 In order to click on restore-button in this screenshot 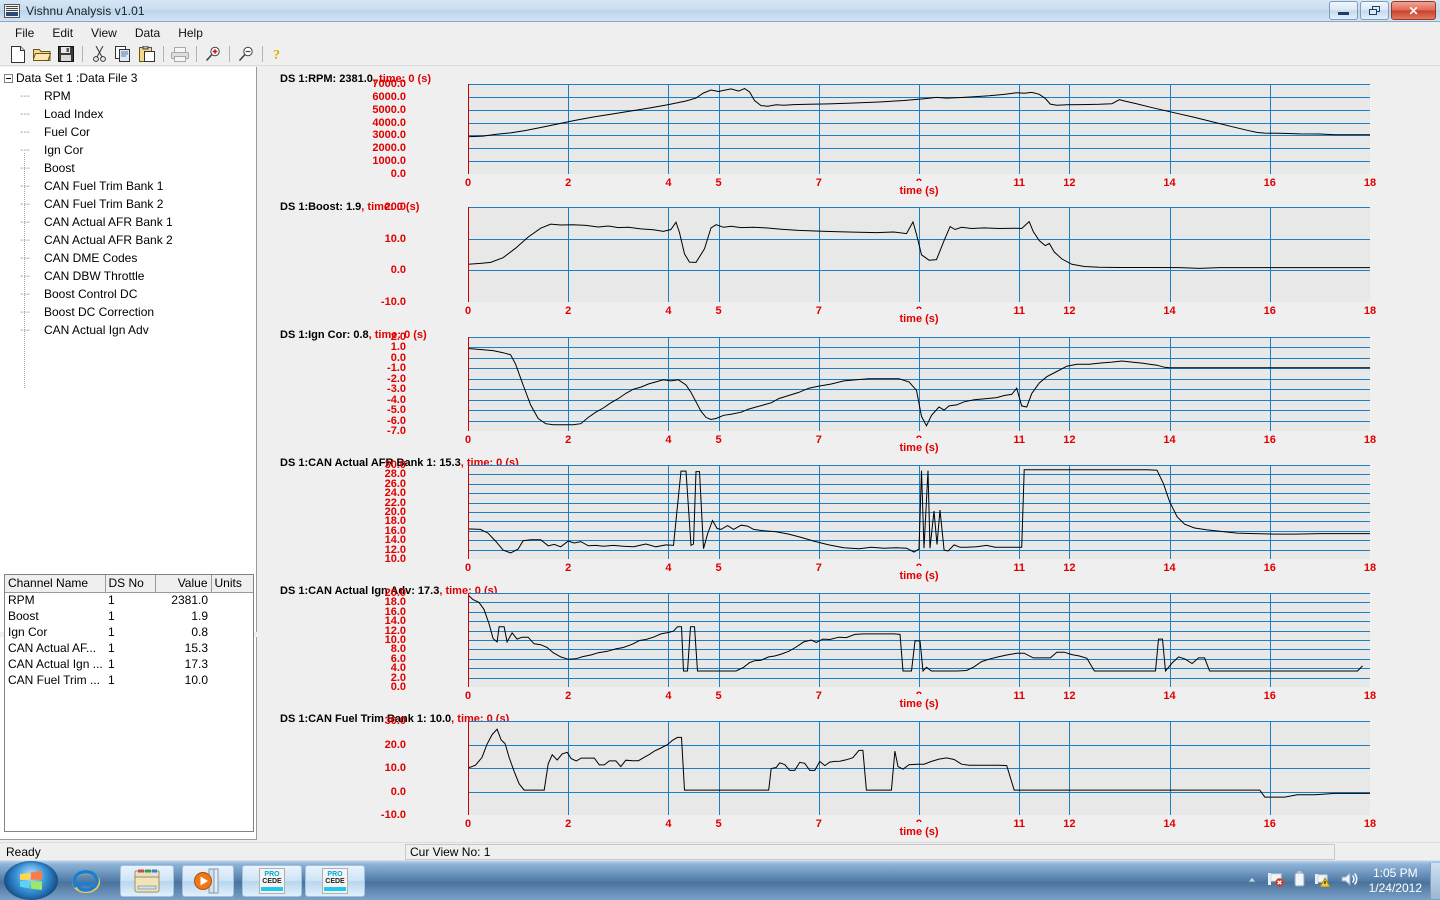, I will do `click(1374, 10)`.